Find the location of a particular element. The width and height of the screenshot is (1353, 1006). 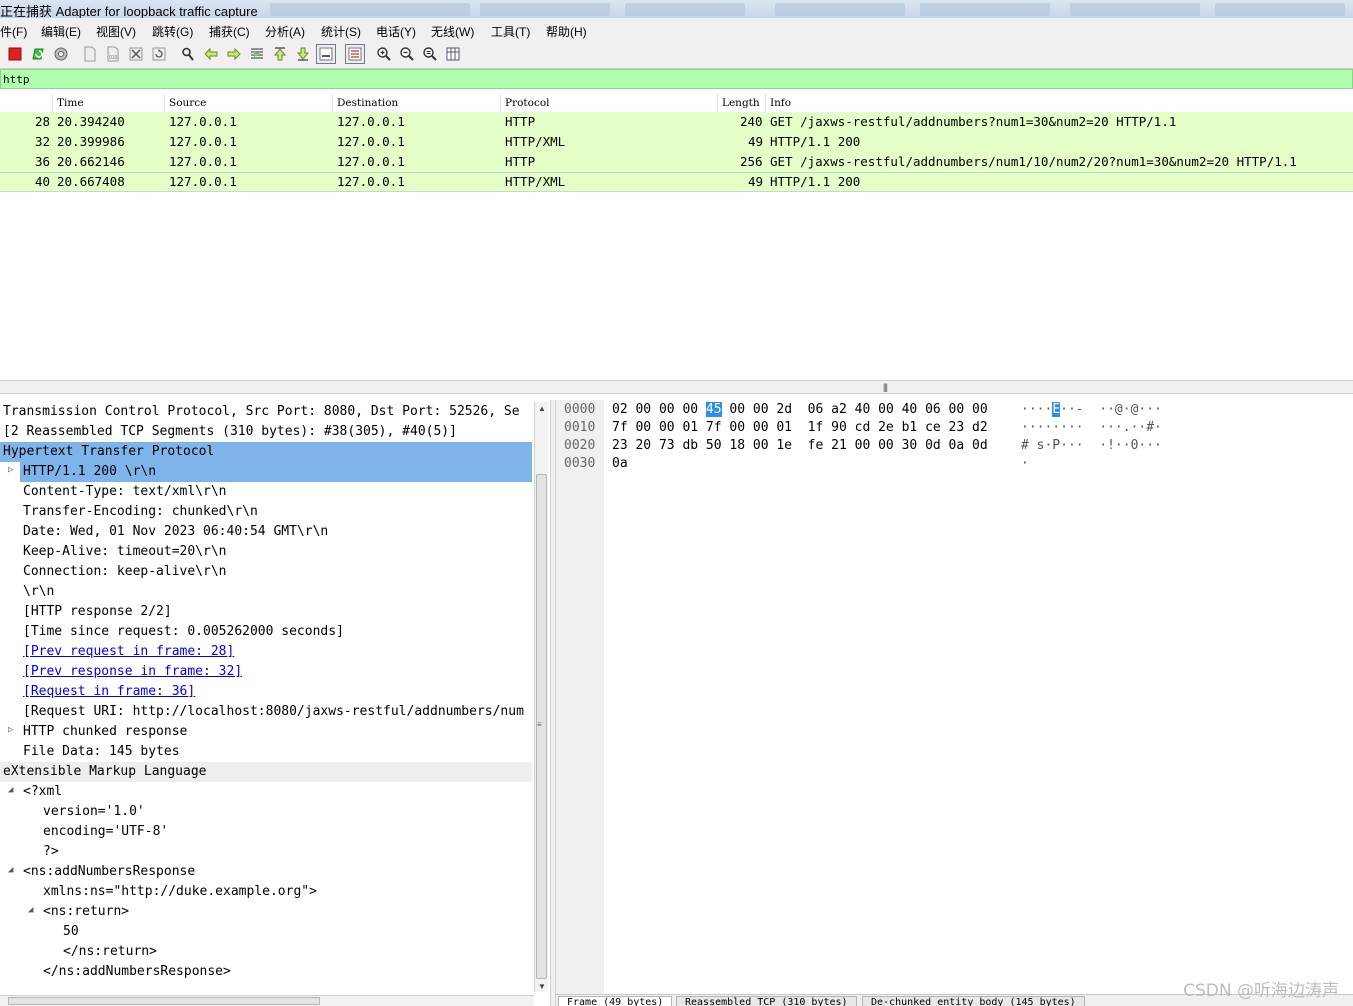

menu-view: 视图(V) is located at coordinates (116, 31).